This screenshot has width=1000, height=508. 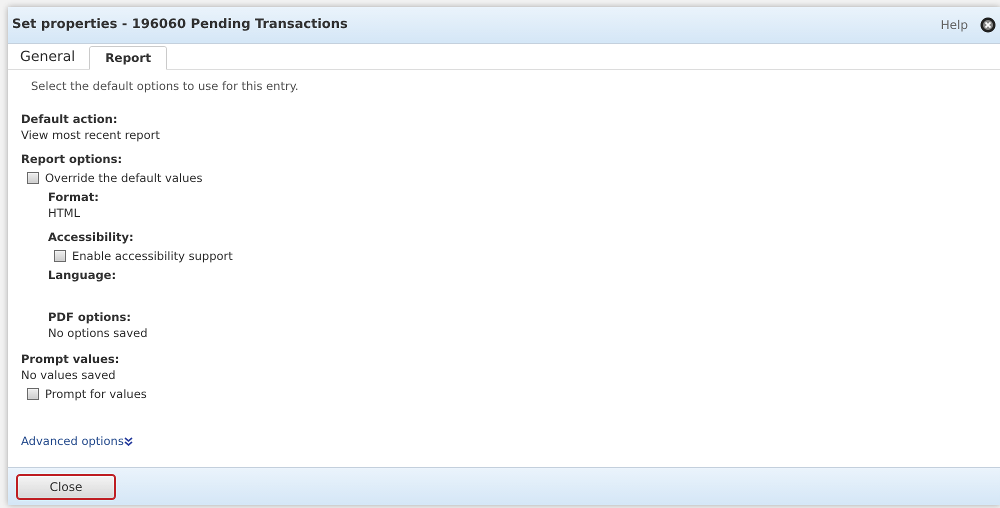 I want to click on field-label: PDF options:, so click(x=90, y=317).